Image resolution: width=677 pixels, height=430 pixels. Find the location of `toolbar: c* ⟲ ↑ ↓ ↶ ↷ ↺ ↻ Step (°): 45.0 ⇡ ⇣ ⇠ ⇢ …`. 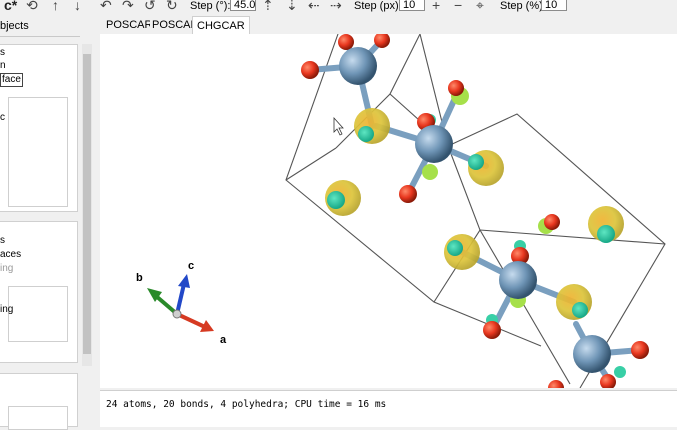

toolbar: c* ⟲ ↑ ↓ ↶ ↷ ↺ ↻ Step (°): 45.0 ⇡ ⇣ ⇠ ⇢ … is located at coordinates (338, 8).